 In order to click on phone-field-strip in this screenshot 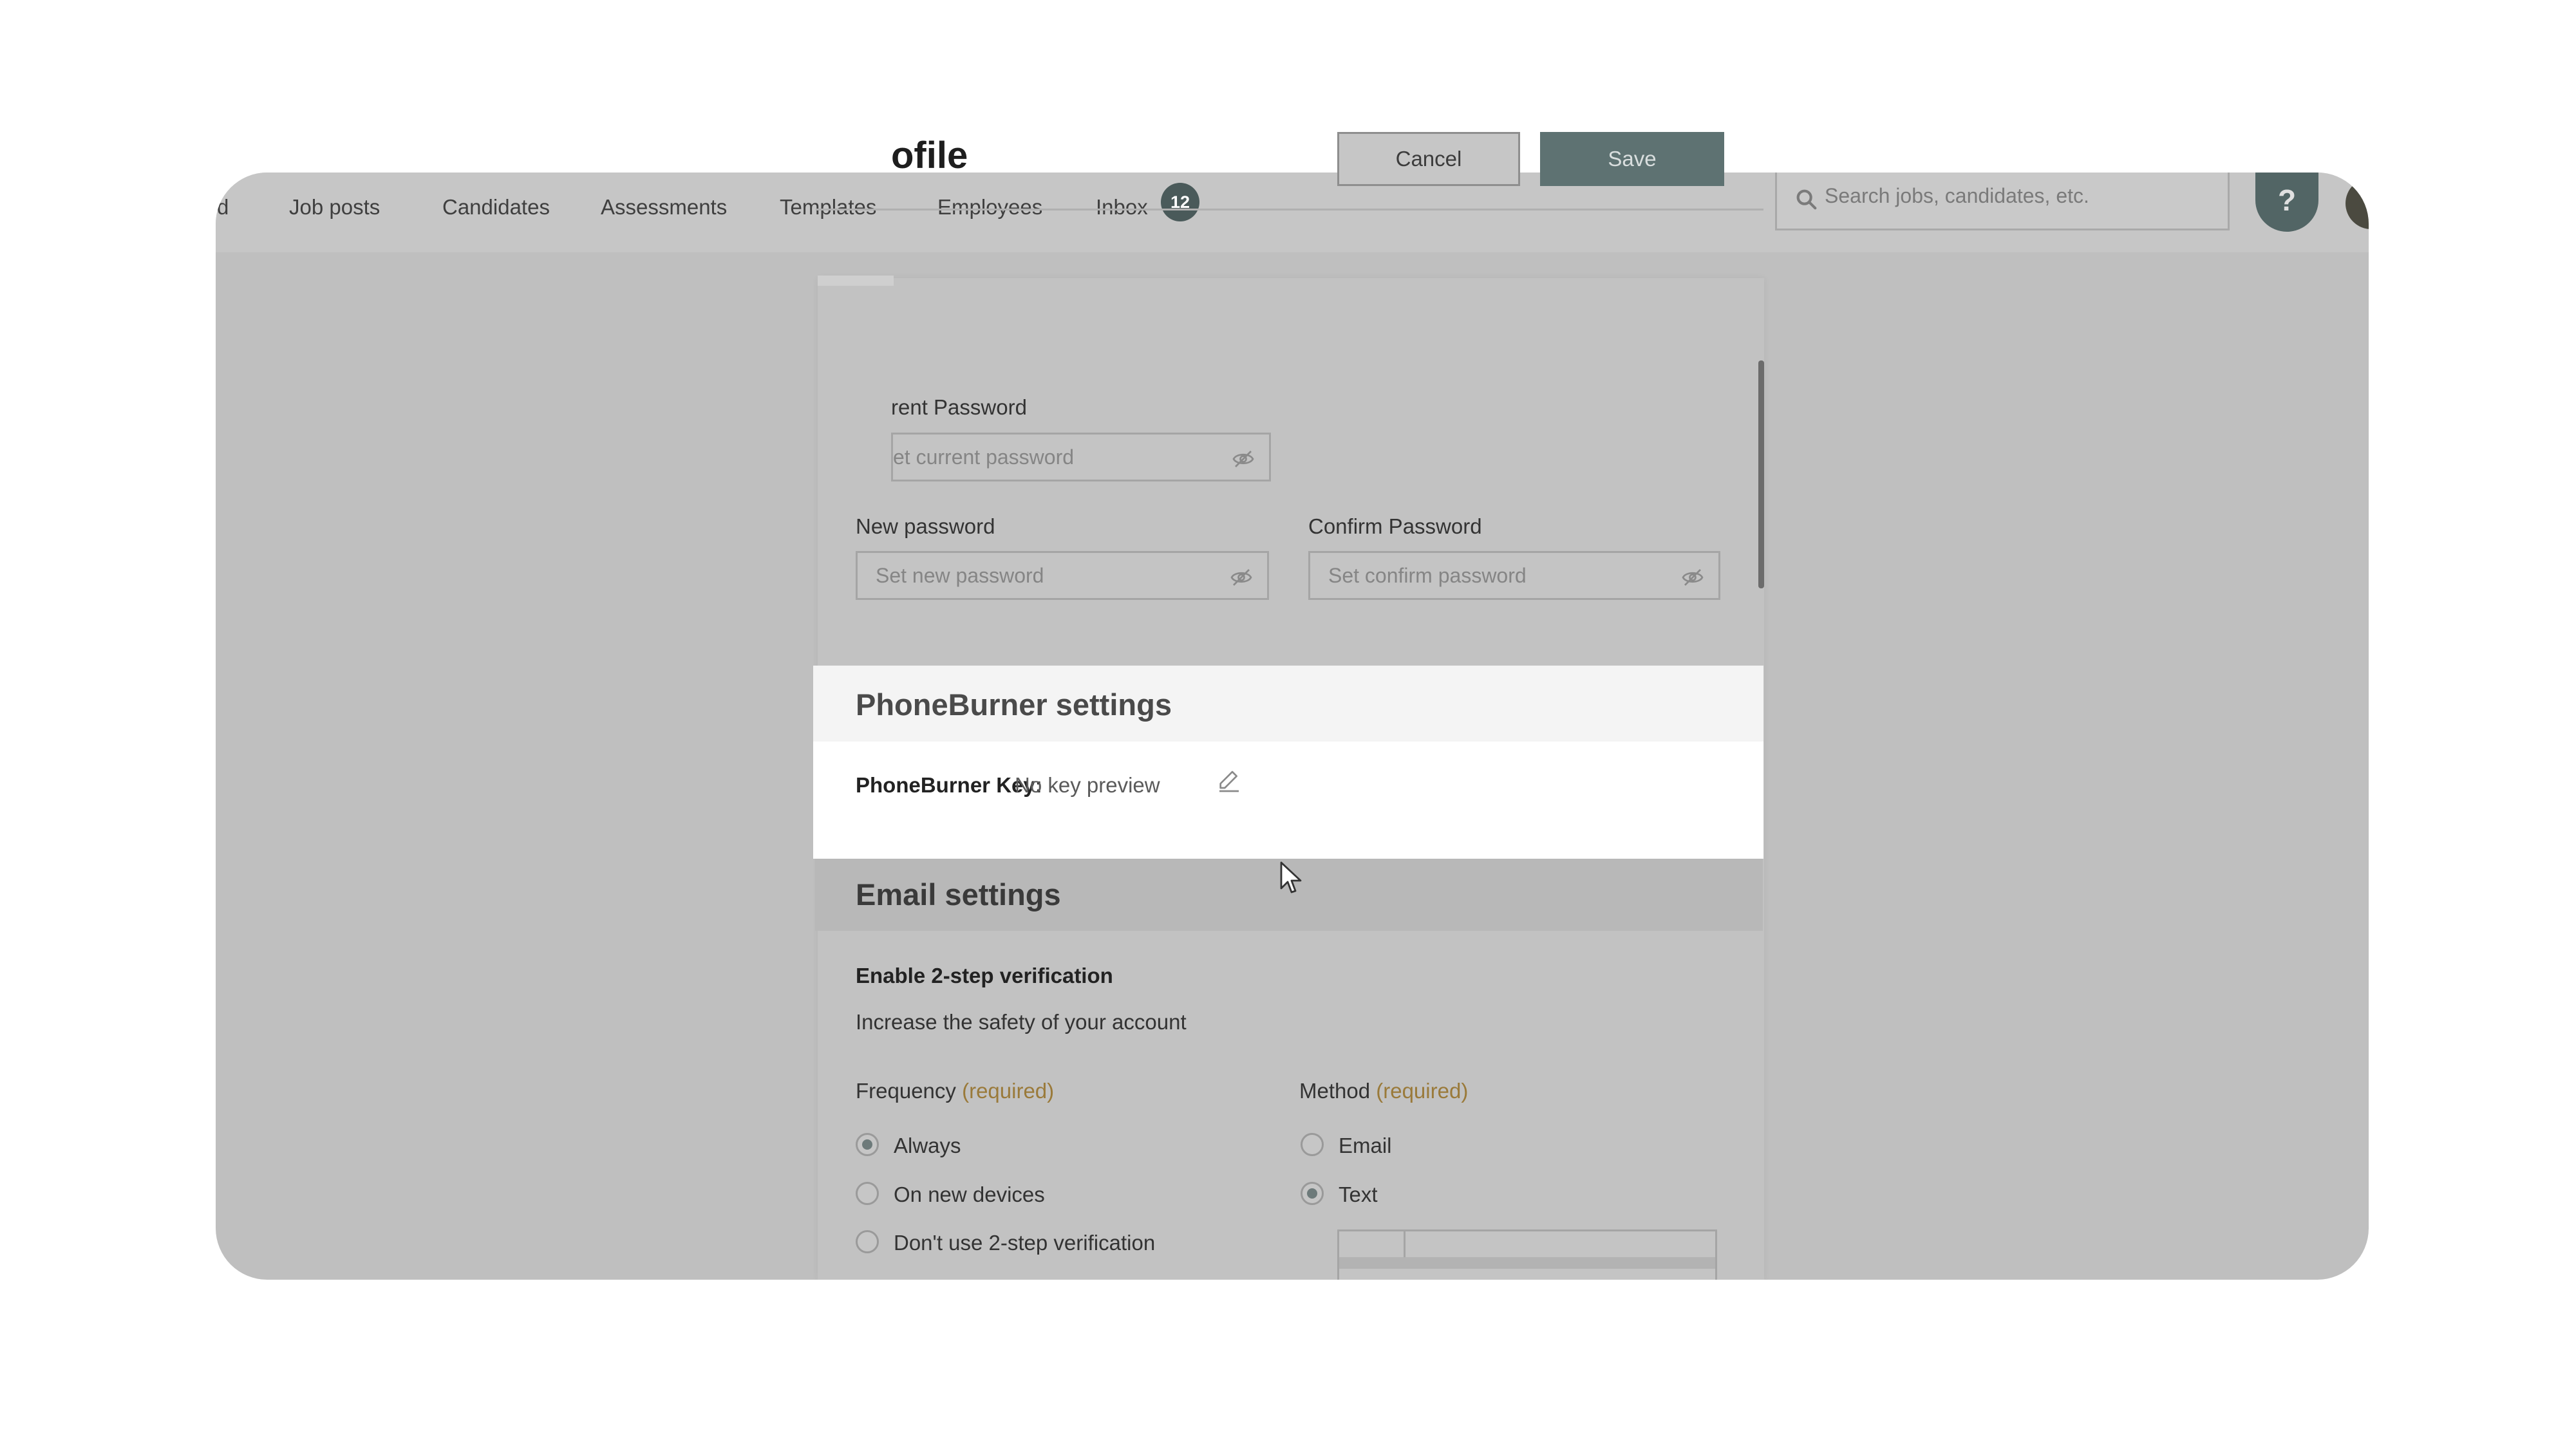, I will do `click(1527, 1263)`.